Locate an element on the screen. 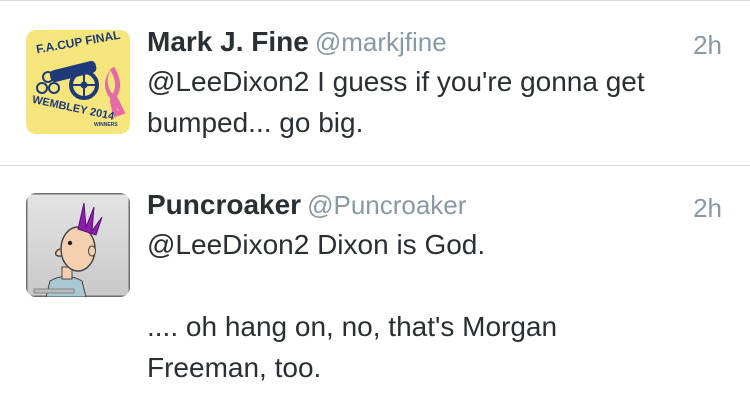  display-name: Puncroaker is located at coordinates (224, 204).